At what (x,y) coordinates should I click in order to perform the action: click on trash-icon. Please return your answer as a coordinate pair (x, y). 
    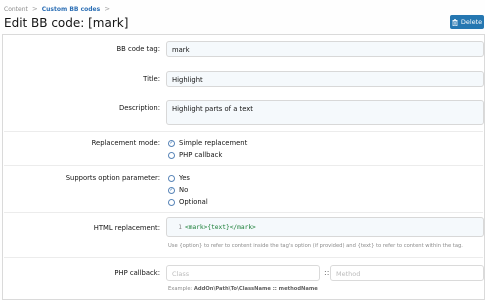
    Looking at the image, I should click on (455, 22).